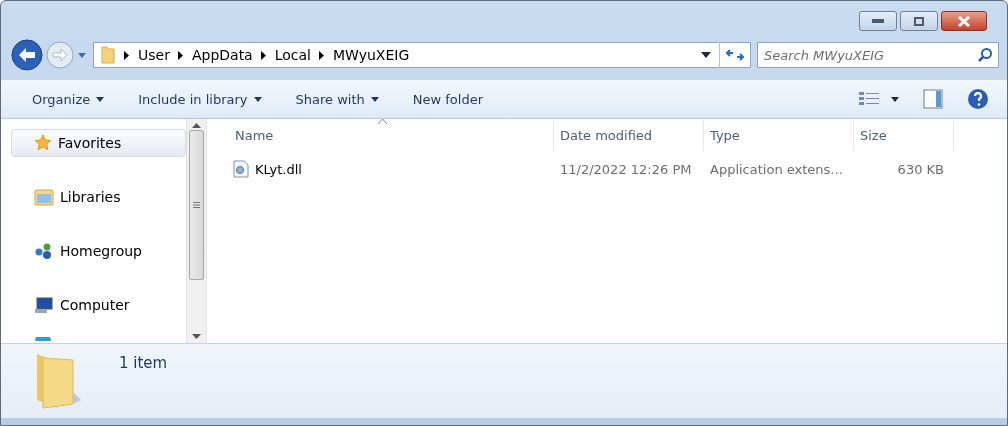  Describe the element at coordinates (447, 99) in the screenshot. I see `toolbar-button: New folder` at that location.